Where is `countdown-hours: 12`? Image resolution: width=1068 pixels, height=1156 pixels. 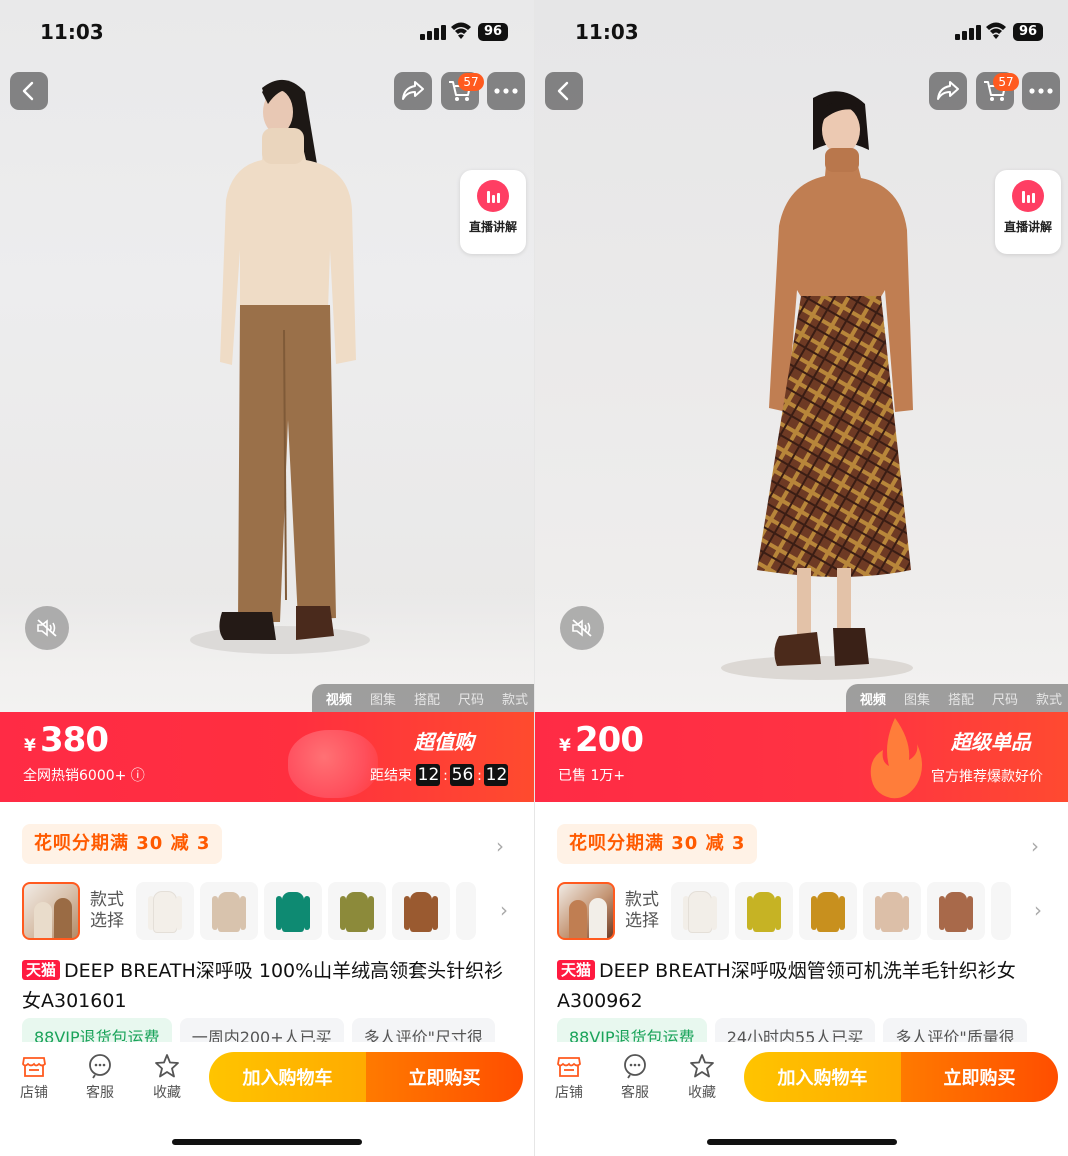 countdown-hours: 12 is located at coordinates (428, 775).